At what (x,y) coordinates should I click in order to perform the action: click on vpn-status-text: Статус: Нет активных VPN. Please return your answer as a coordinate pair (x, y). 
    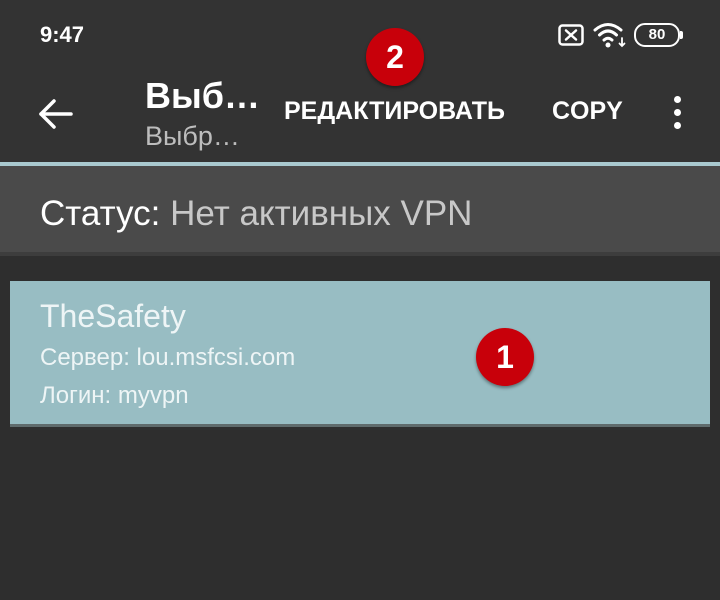
    Looking at the image, I should click on (256, 214).